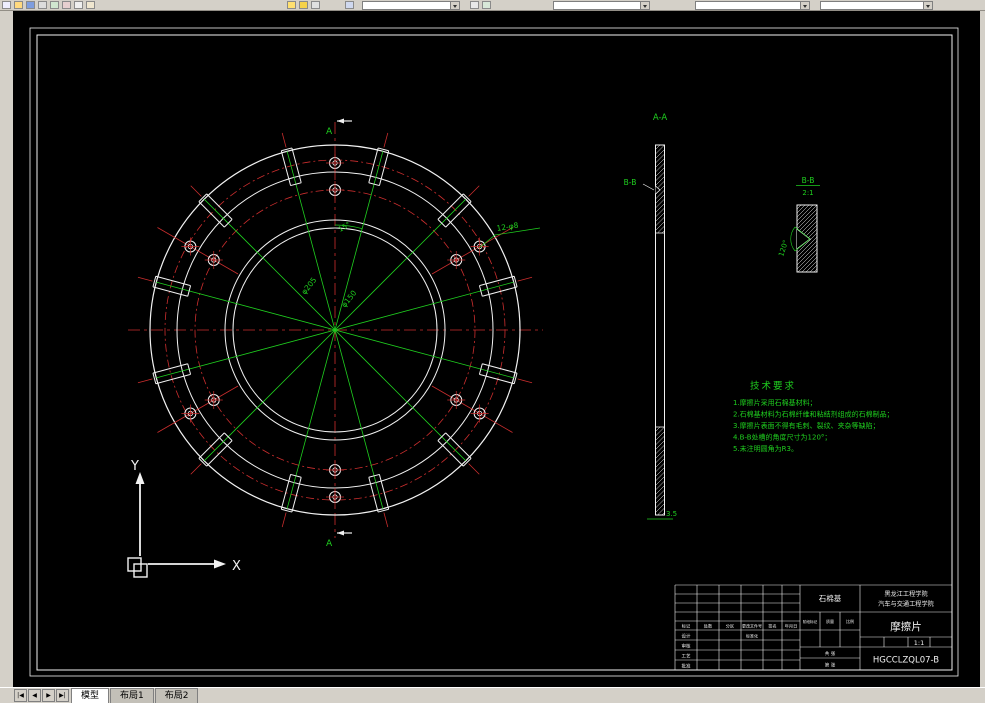 The image size is (985, 703). I want to click on match-icon, so click(474, 5).